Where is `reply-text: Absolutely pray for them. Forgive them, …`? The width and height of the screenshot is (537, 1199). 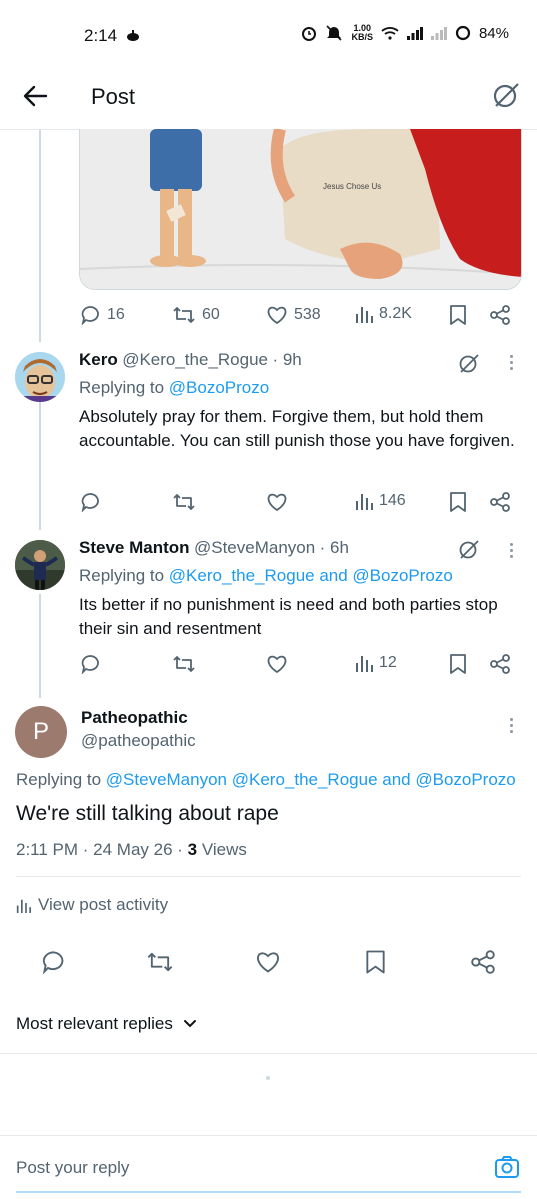
reply-text: Absolutely pray for them. Forgive them, … is located at coordinates (297, 428).